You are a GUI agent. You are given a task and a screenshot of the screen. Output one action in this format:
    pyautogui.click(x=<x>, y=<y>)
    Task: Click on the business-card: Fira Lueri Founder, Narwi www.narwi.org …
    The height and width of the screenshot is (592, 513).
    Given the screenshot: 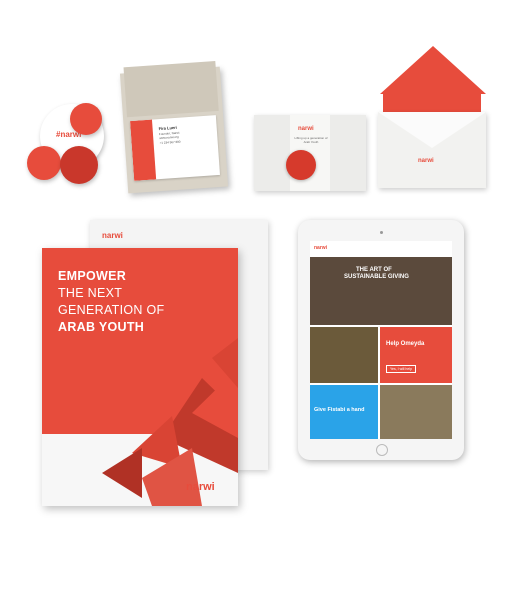 What is the action you would take?
    pyautogui.click(x=175, y=148)
    